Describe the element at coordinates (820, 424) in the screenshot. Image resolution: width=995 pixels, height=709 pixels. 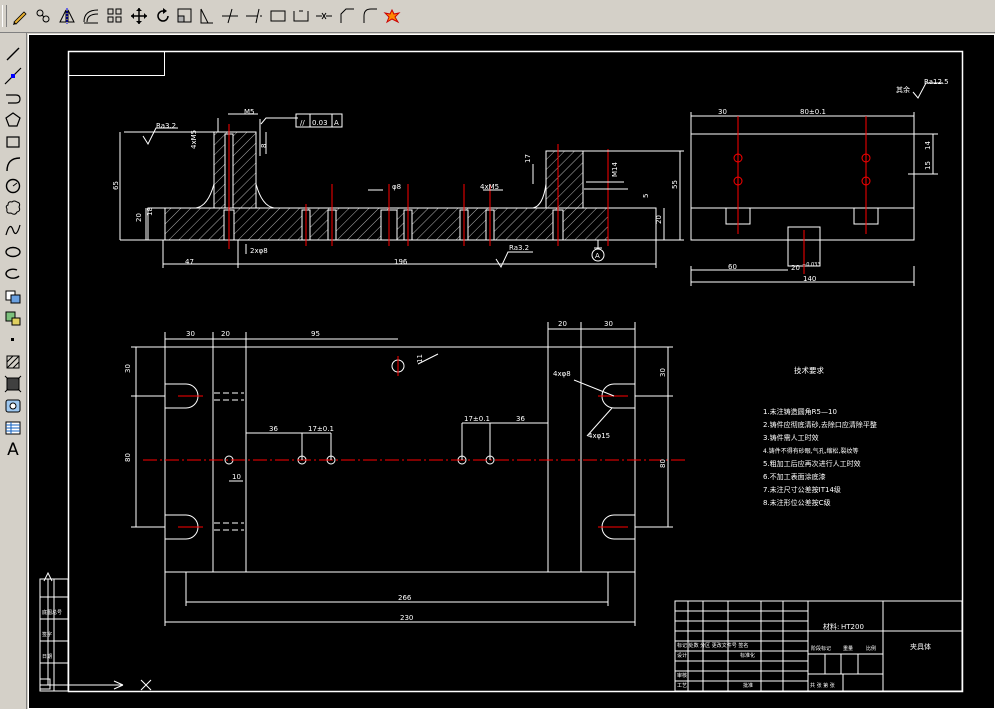
I see `tech-req-item-2: 2.铸件应彻底清砂,去除口应清除平整` at that location.